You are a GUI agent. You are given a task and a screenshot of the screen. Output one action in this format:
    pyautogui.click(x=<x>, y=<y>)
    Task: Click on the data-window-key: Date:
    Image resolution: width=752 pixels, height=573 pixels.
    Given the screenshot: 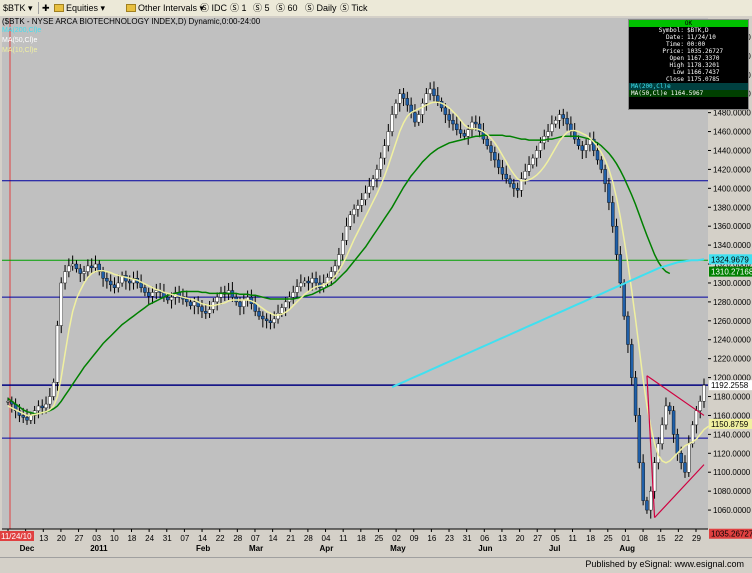 What is the action you would take?
    pyautogui.click(x=674, y=37)
    